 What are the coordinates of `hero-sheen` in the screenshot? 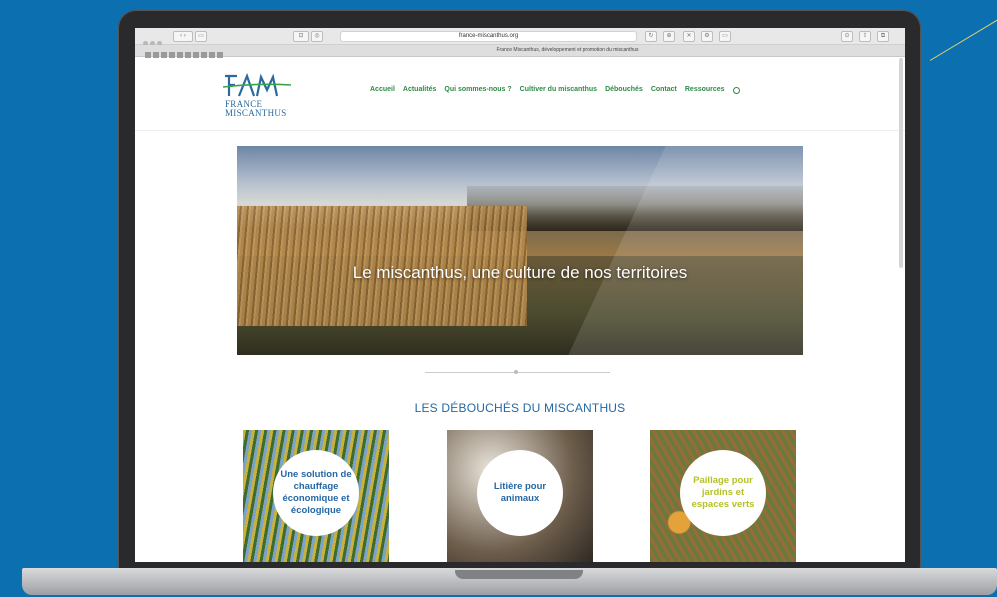 It's located at (685, 250).